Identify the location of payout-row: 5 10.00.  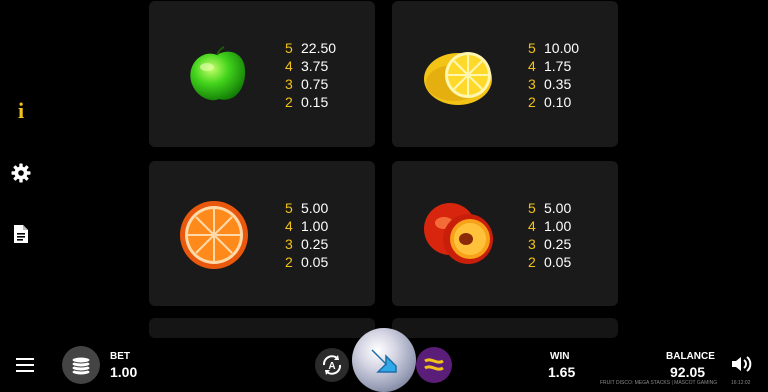
(553, 48).